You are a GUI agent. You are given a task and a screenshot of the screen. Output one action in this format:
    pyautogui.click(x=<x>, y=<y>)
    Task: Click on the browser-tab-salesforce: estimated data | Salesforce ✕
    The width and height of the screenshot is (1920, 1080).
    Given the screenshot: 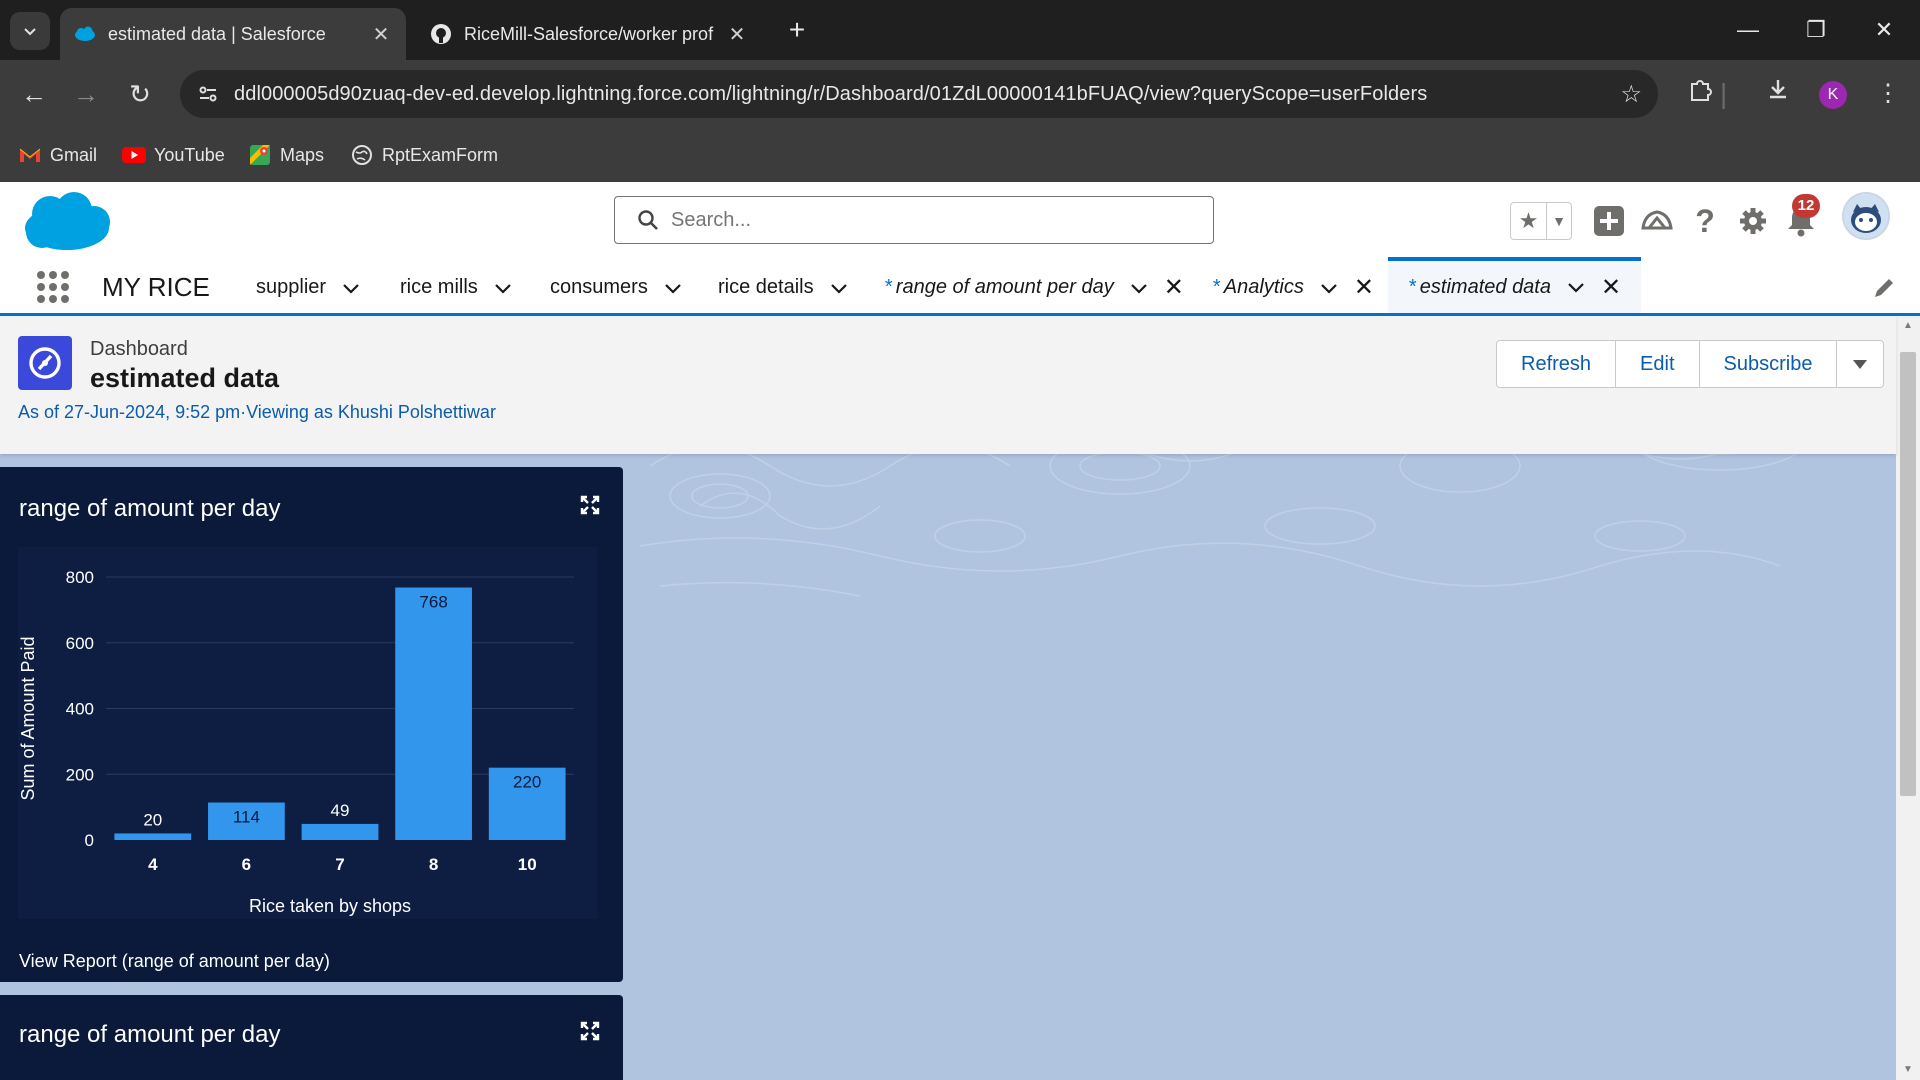 What is the action you would take?
    pyautogui.click(x=233, y=34)
    